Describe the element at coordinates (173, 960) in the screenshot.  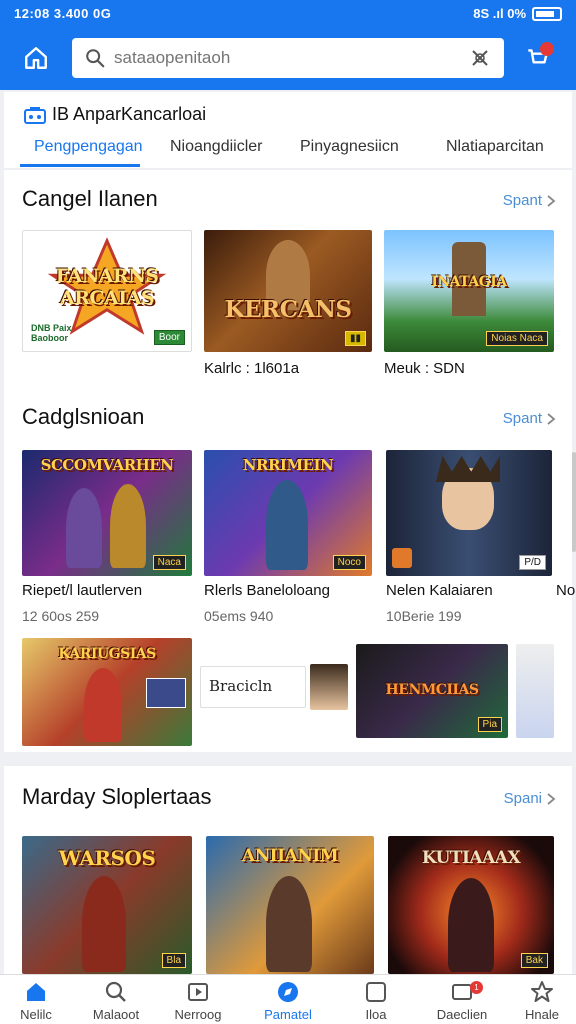
I see `tile-chip: Bla` at that location.